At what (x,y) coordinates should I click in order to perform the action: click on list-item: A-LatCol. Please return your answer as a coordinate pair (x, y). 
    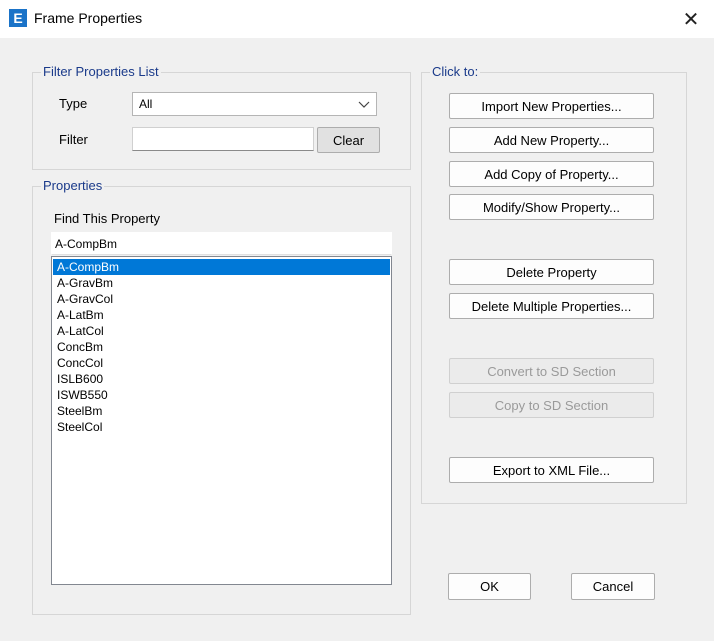
    Looking at the image, I should click on (221, 331).